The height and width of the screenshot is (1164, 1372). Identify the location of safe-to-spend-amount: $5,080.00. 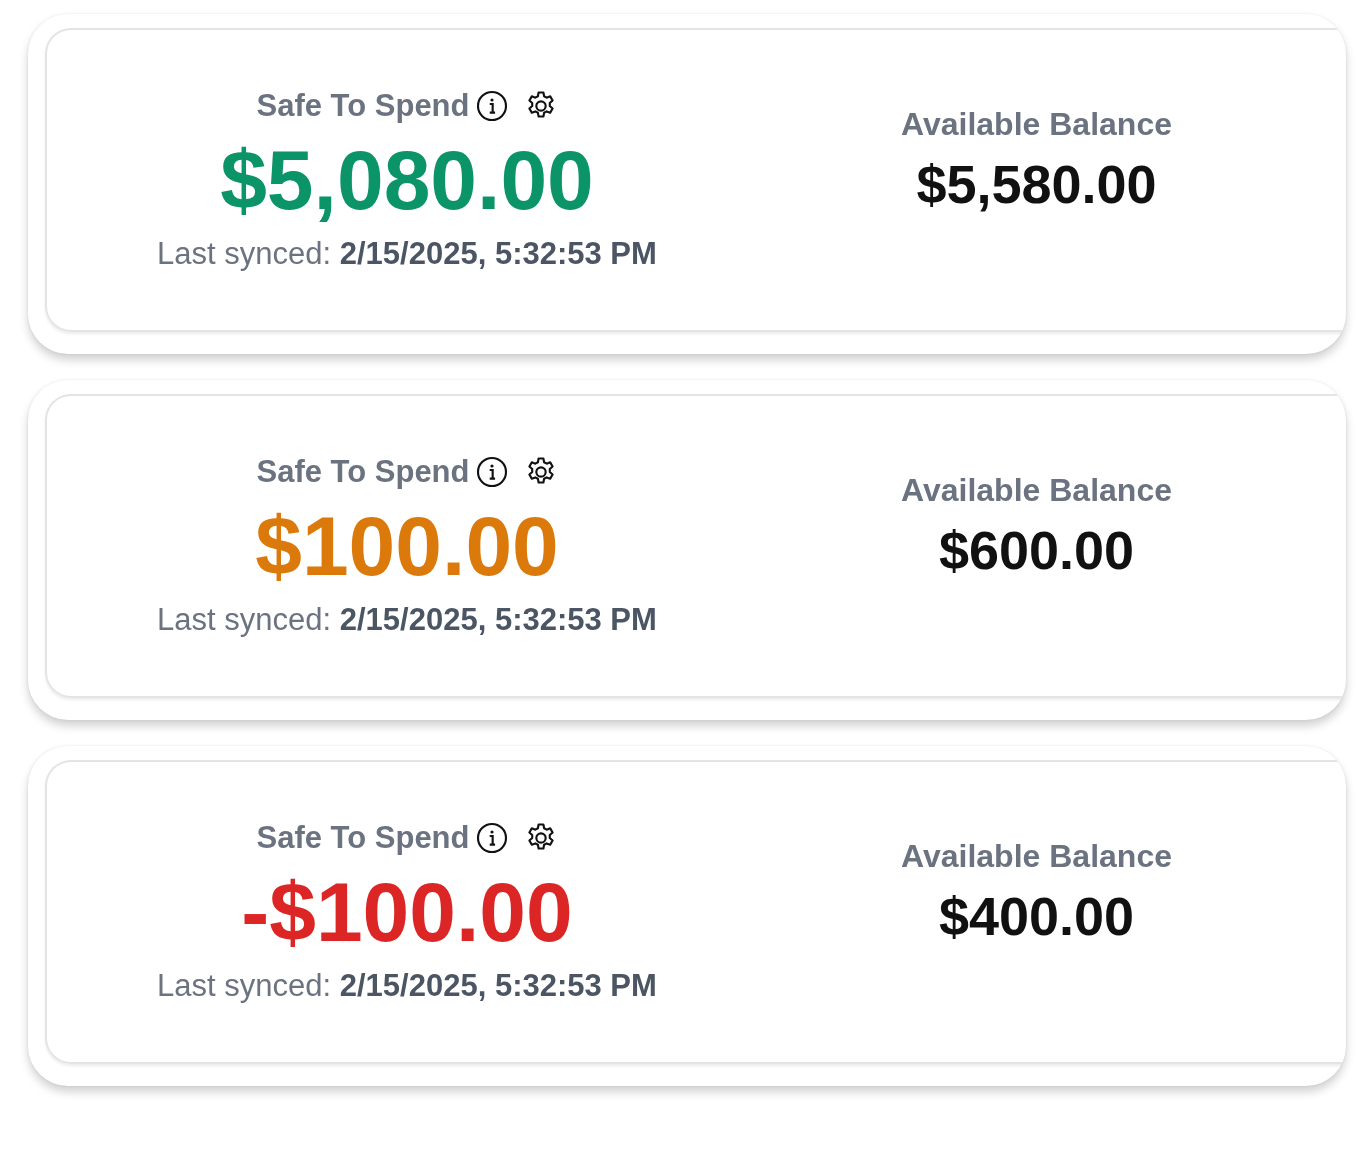
(407, 180).